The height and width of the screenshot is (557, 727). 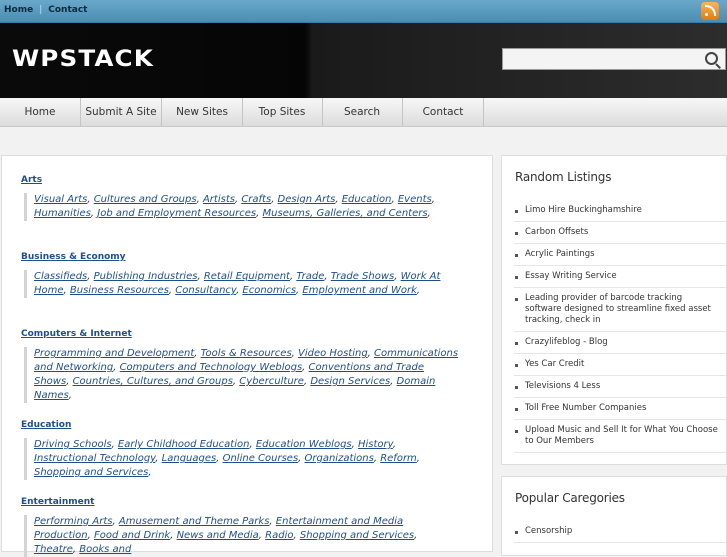 What do you see at coordinates (219, 199) in the screenshot?
I see `subcategory-link: Artists` at bounding box center [219, 199].